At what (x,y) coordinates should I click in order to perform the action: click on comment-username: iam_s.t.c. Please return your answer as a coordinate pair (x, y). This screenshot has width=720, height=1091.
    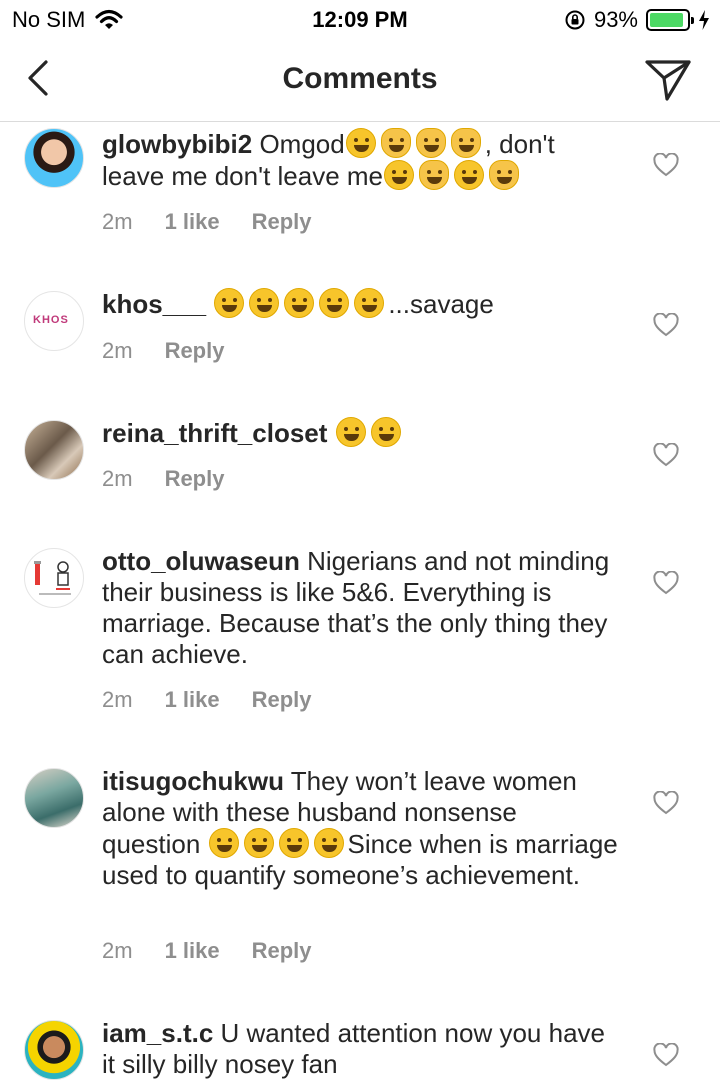
    Looking at the image, I should click on (157, 1033).